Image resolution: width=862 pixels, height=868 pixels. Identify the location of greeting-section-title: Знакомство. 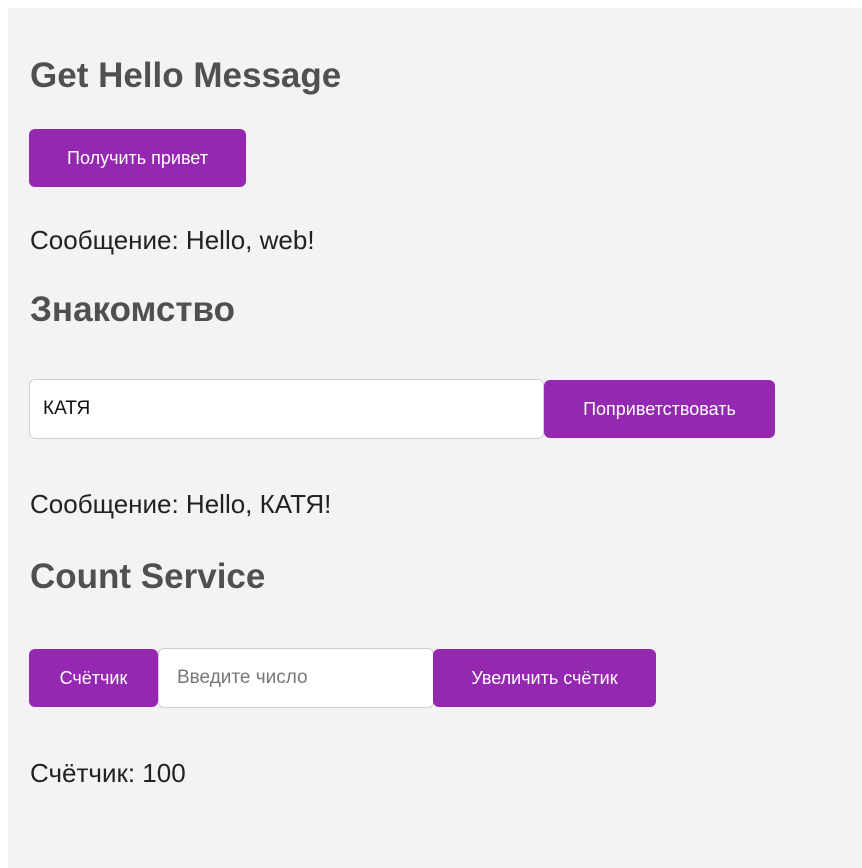
(132, 309).